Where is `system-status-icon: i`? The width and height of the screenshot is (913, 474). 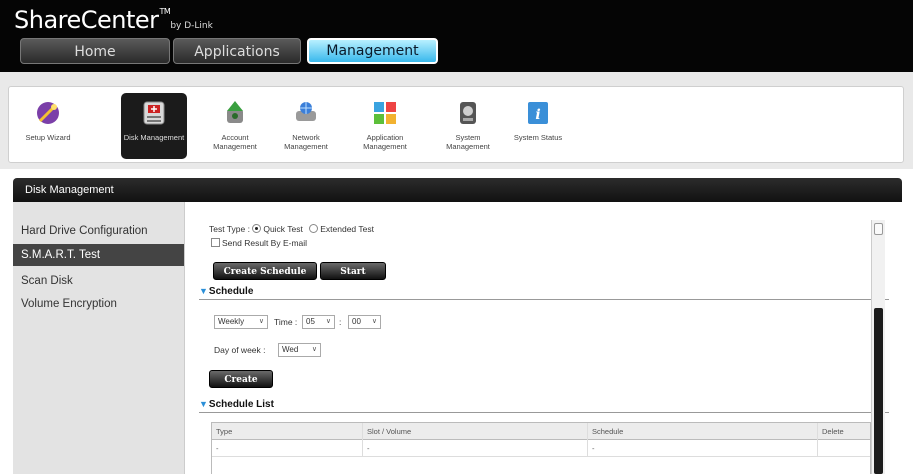 system-status-icon: i is located at coordinates (538, 113).